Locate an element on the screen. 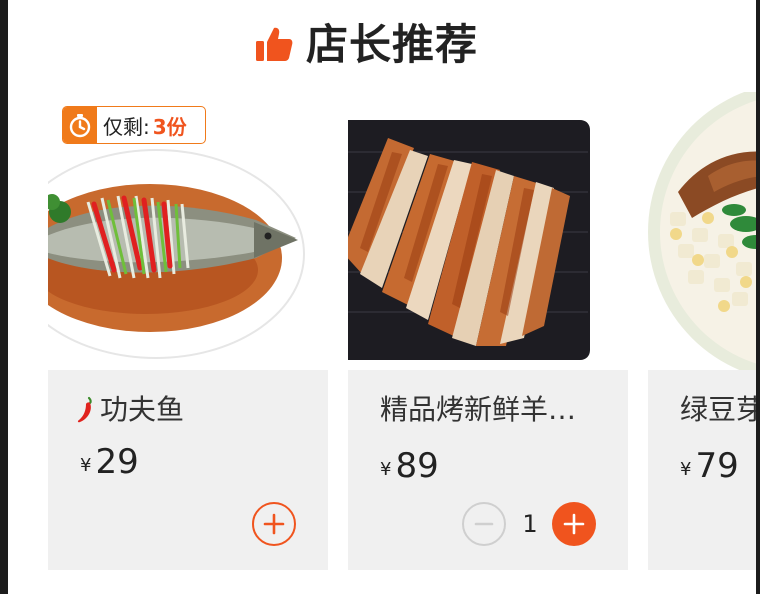 The image size is (760, 594). section-header: 店长推荐 is located at coordinates (380, 44).